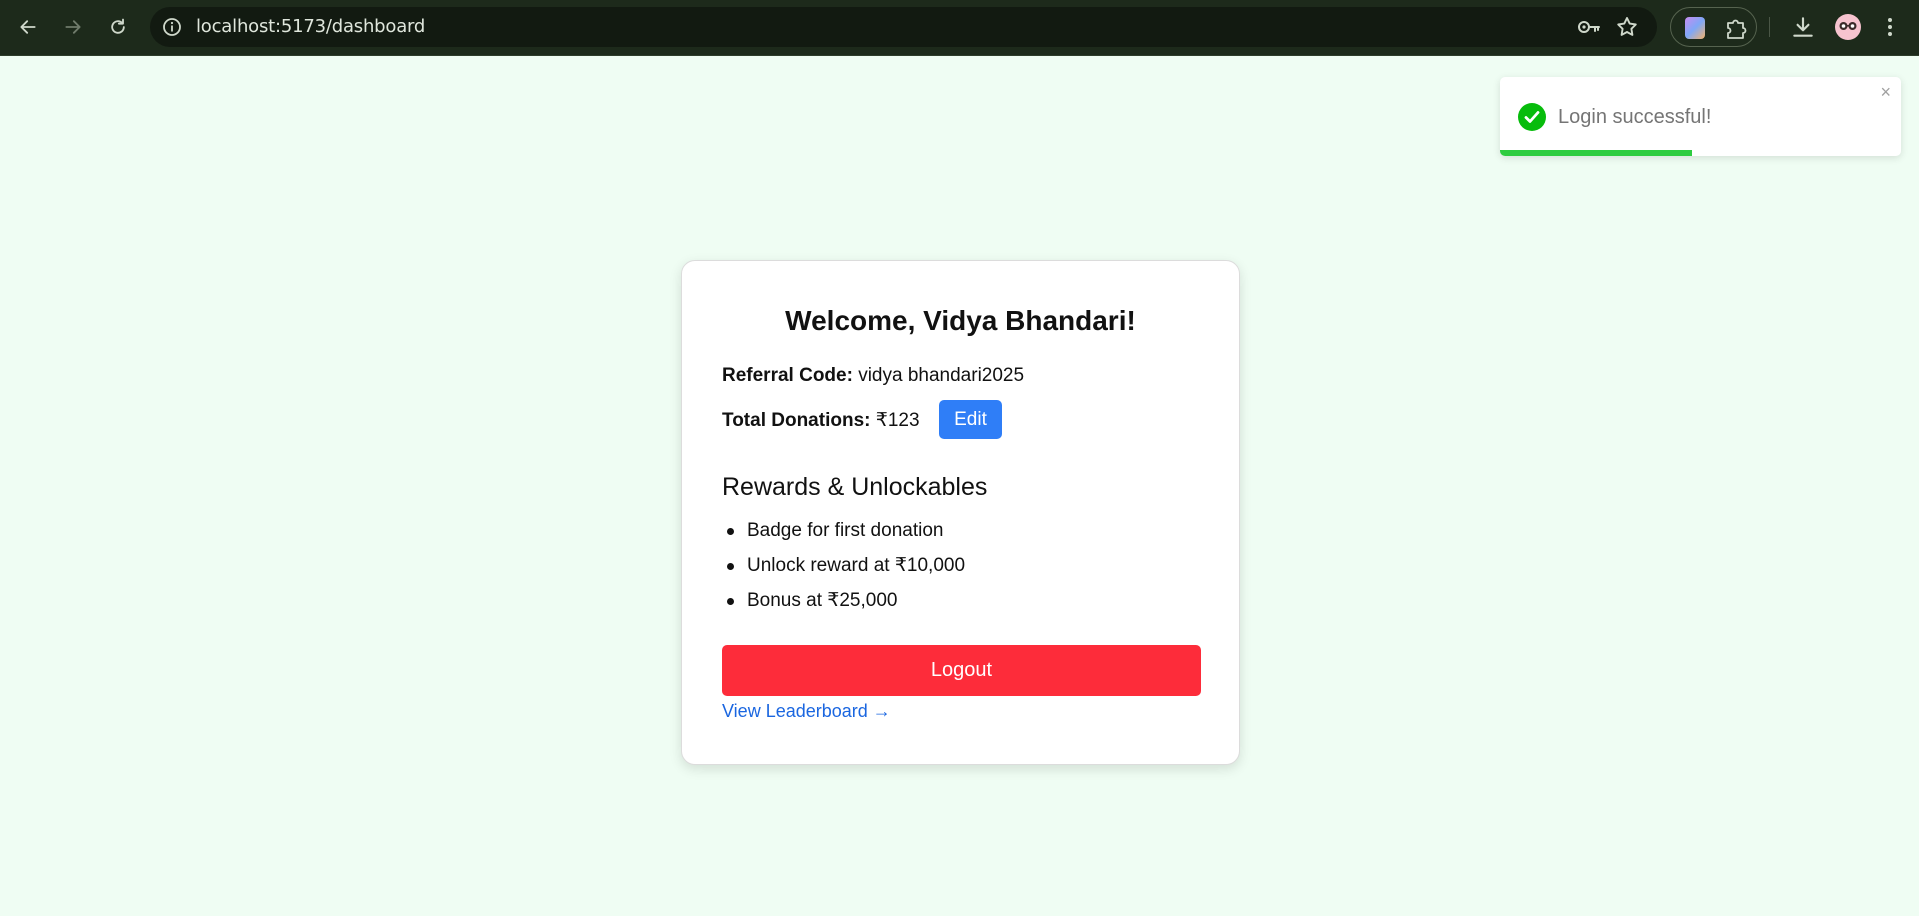  Describe the element at coordinates (172, 27) in the screenshot. I see `site-info-icon` at that location.